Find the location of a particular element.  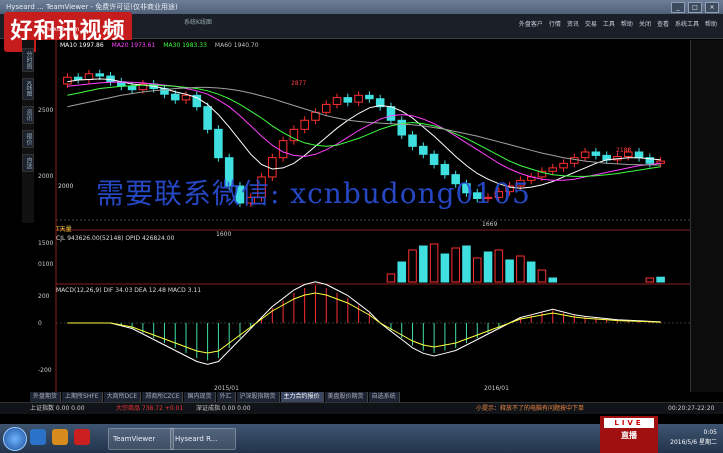

folder-icon is located at coordinates (60, 437).